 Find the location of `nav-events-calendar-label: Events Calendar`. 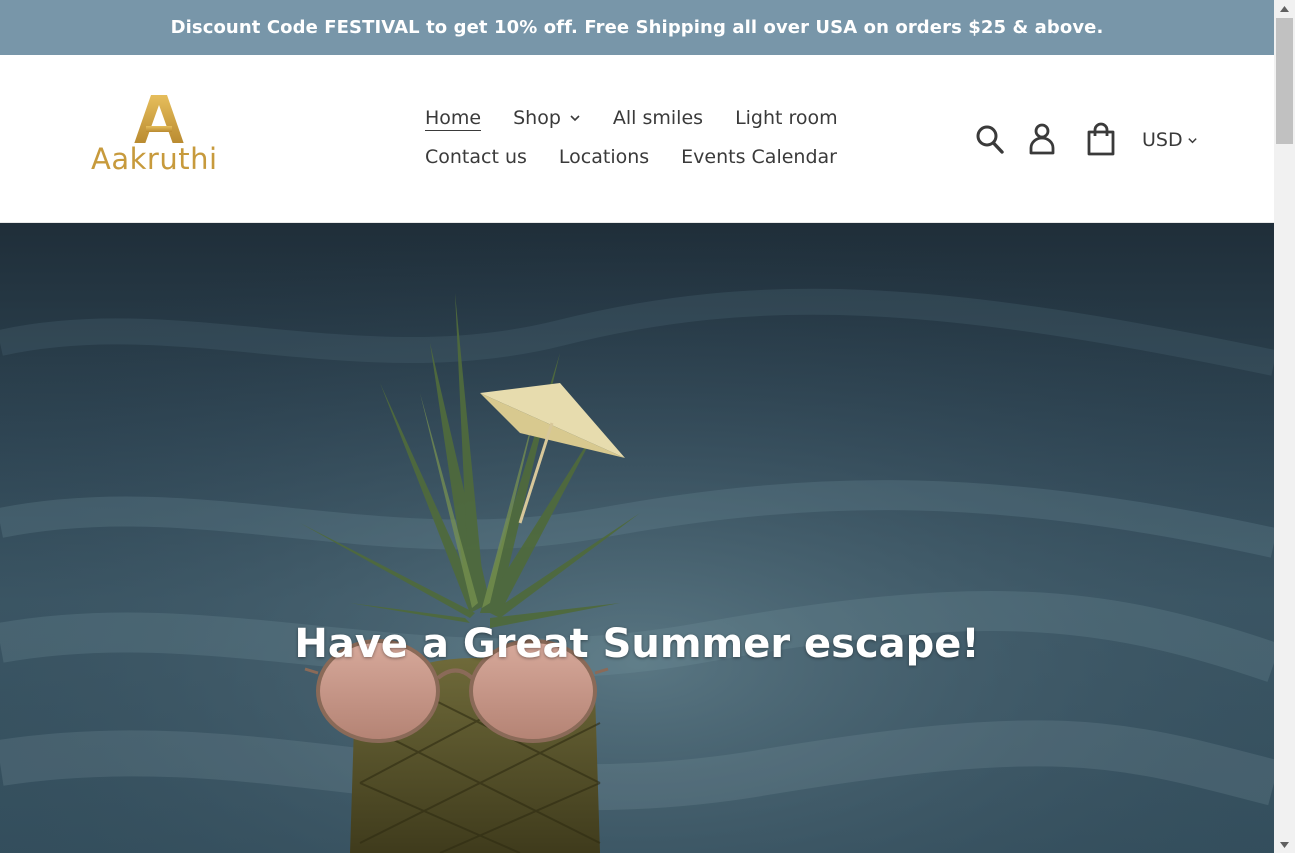

nav-events-calendar-label: Events Calendar is located at coordinates (759, 157).